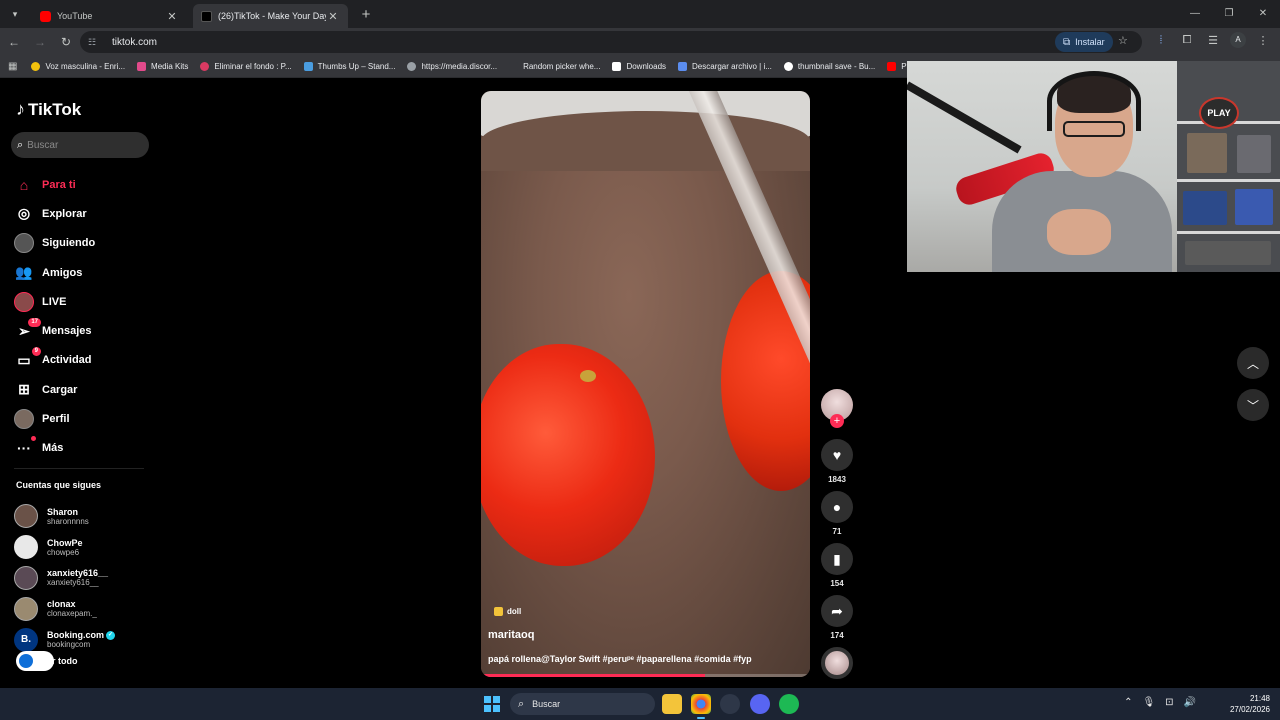 The width and height of the screenshot is (1280, 720). I want to click on sidebar-item-label: Amigos, so click(62, 272).